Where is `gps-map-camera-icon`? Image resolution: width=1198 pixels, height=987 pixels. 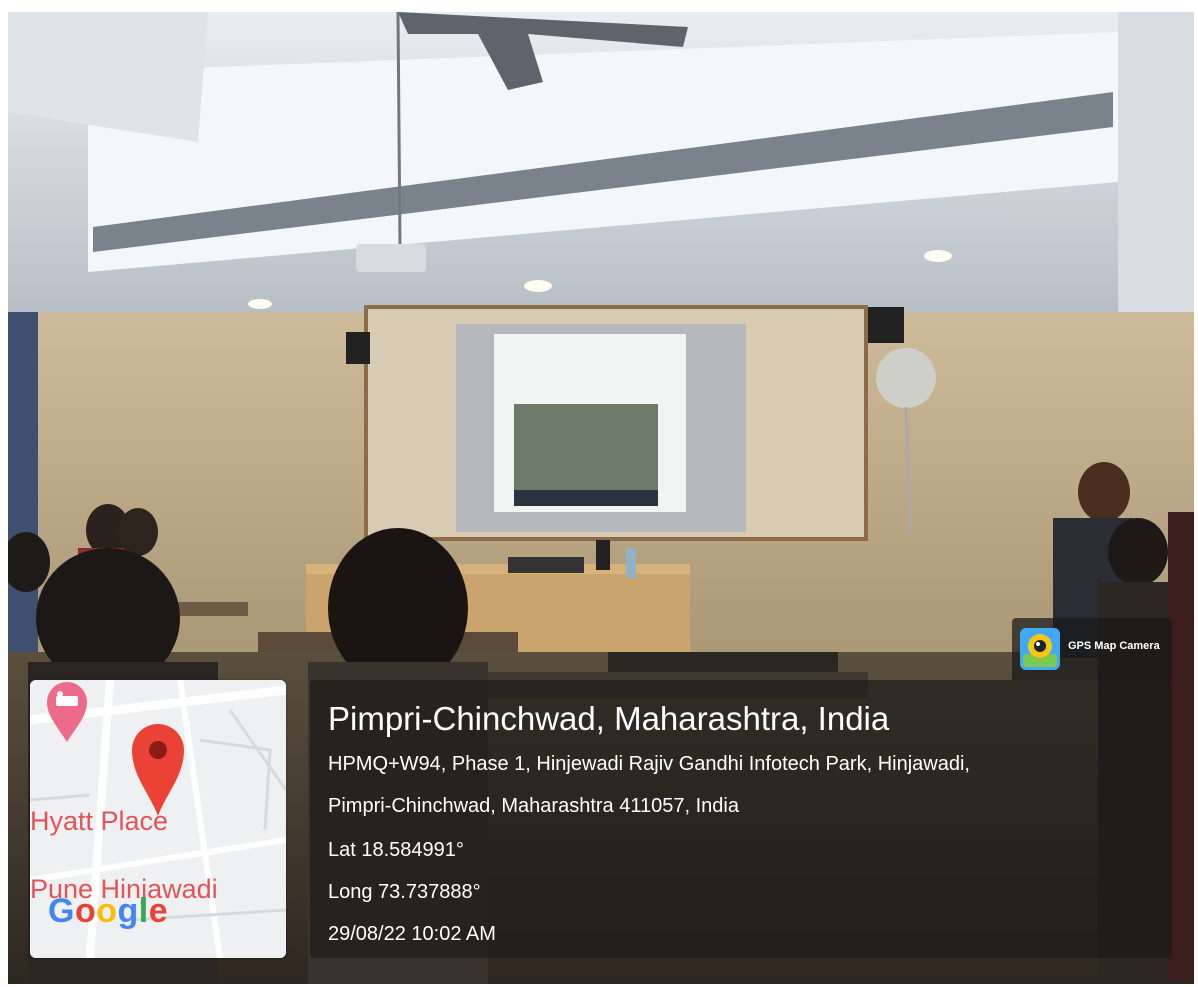
gps-map-camera-icon is located at coordinates (1040, 649).